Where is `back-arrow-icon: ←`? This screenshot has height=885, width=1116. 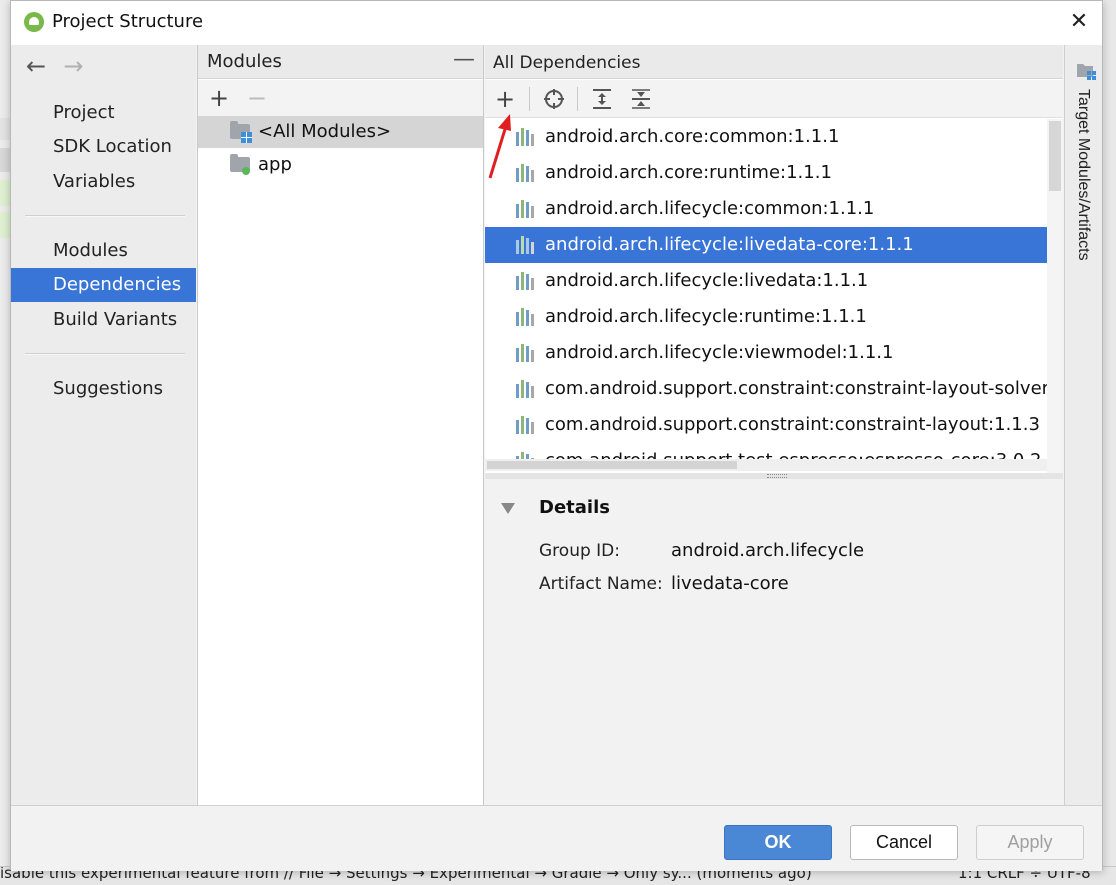 back-arrow-icon: ← is located at coordinates (36, 67).